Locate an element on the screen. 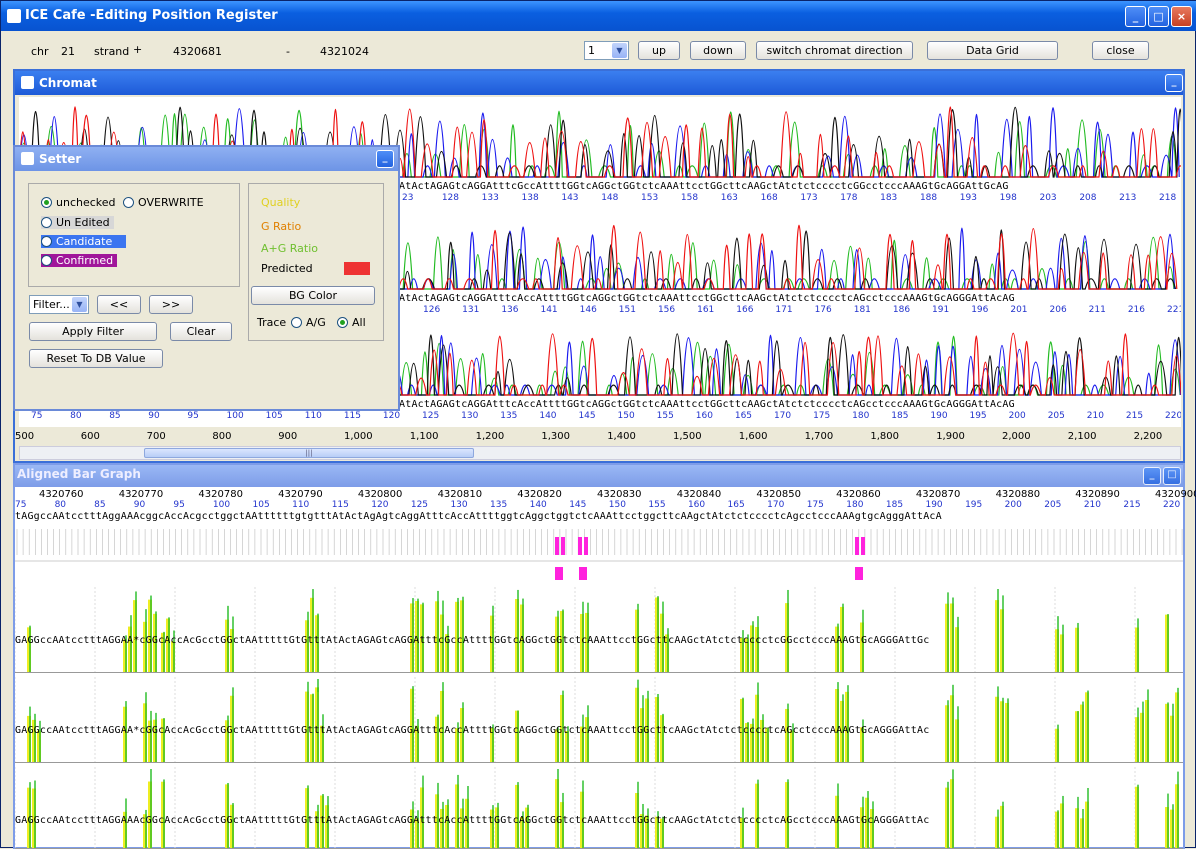 The width and height of the screenshot is (1196, 849). number-label: 161 is located at coordinates (706, 310).